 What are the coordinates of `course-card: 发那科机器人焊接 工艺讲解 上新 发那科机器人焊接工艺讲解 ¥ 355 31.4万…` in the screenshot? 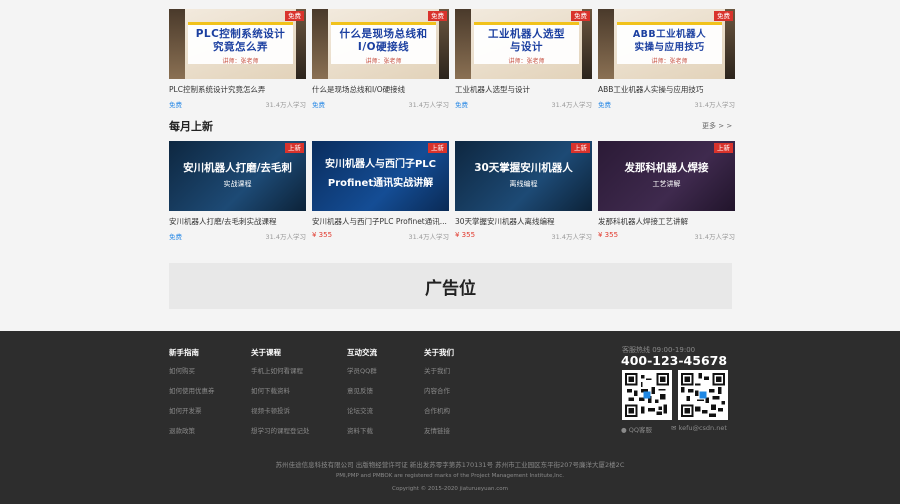 It's located at (666, 191).